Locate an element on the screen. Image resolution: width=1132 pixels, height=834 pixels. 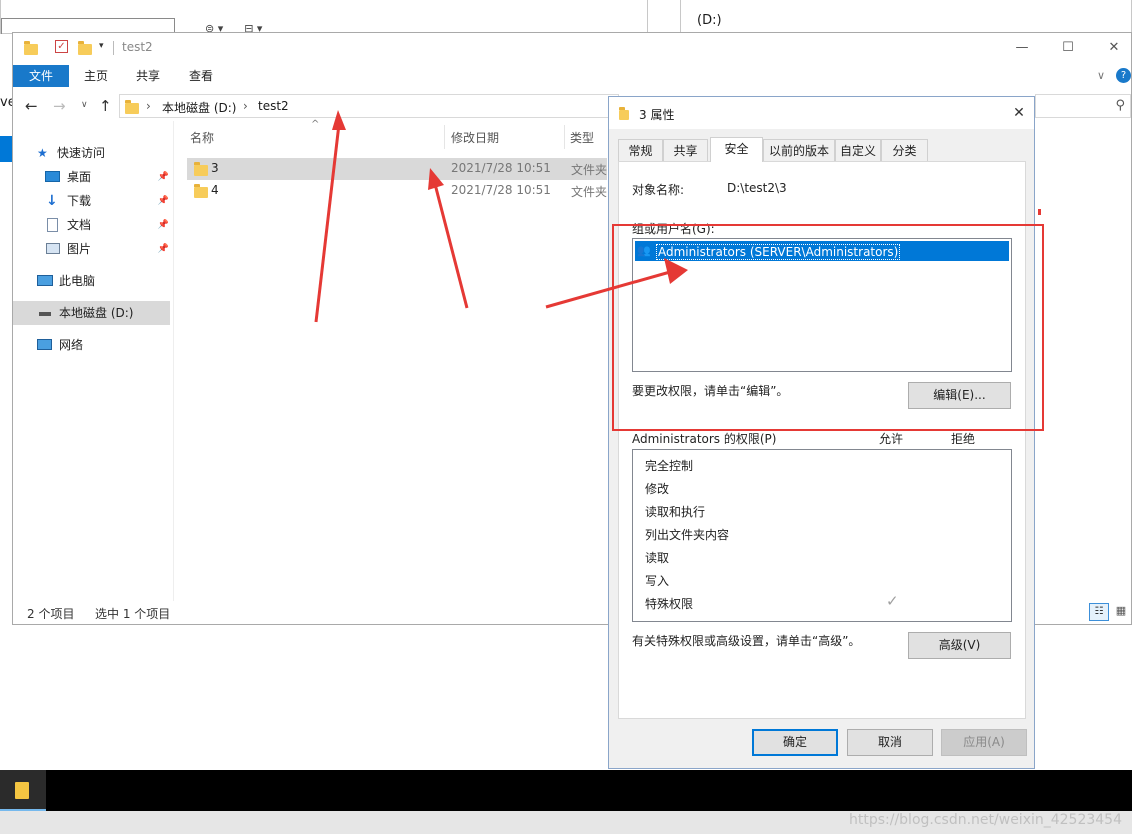
watermark-text: https://blog.csdn.net/weixin_42523454 is located at coordinates (985, 820).